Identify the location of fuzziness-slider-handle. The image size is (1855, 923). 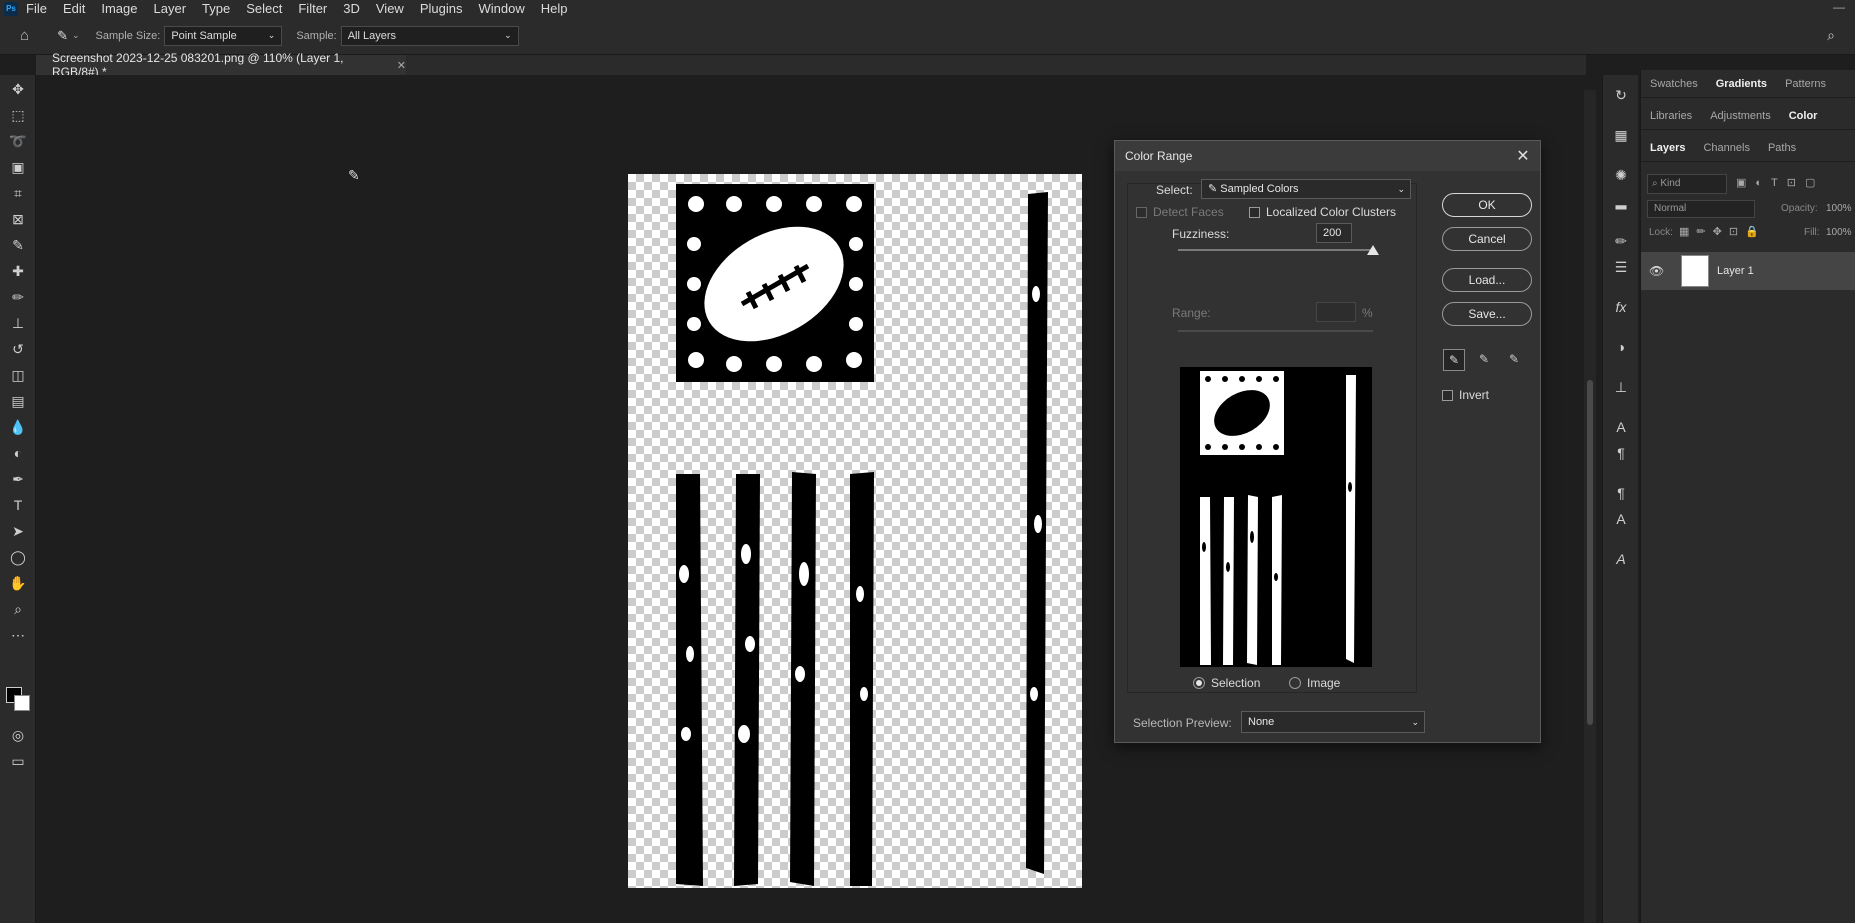
(1373, 250).